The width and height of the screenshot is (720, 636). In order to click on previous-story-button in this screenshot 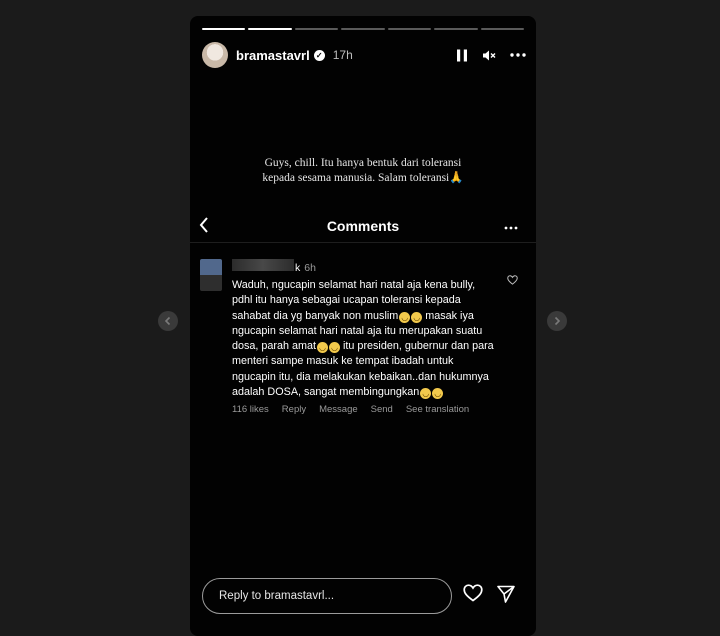, I will do `click(168, 321)`.